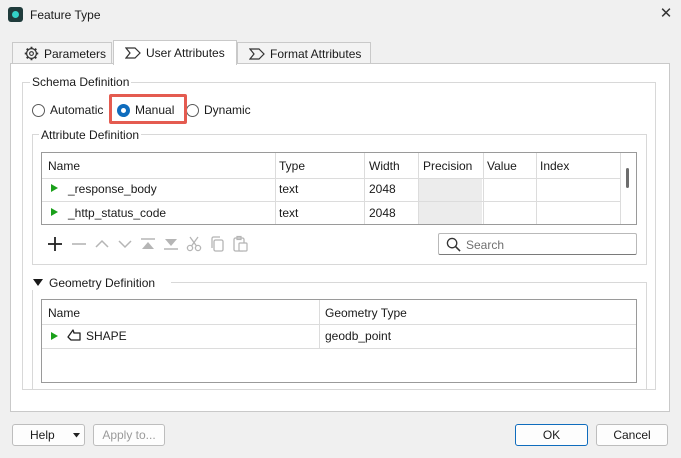 This screenshot has width=681, height=458. I want to click on attribute-name-cell: _http_status_code, so click(117, 213).